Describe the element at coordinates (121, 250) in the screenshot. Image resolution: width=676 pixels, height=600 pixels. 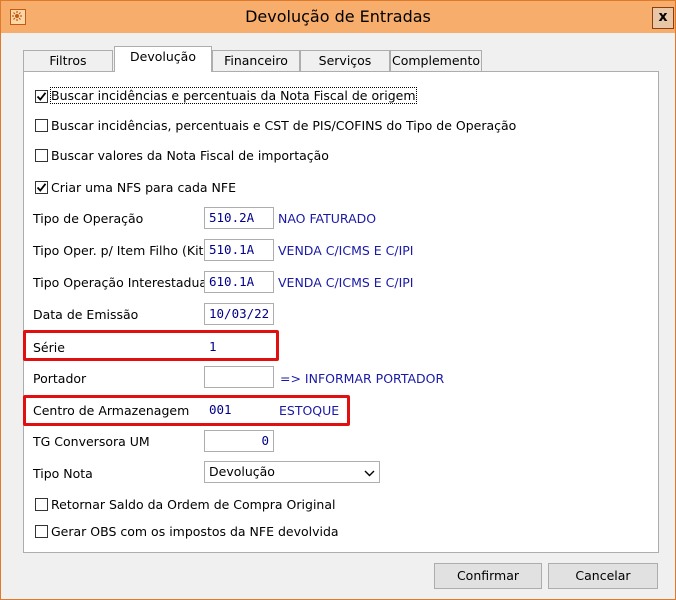
I see `label-tipo-oper-item-filho: Tipo Oper. p/ Item Filho (Kit)` at that location.